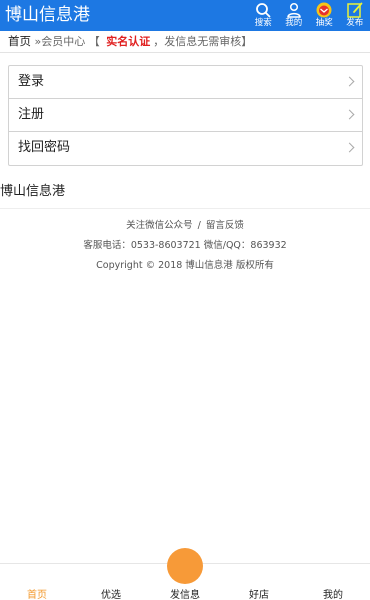 This screenshot has width=370, height=600. Describe the element at coordinates (324, 23) in the screenshot. I see `lottery-label: 抽奖` at that location.